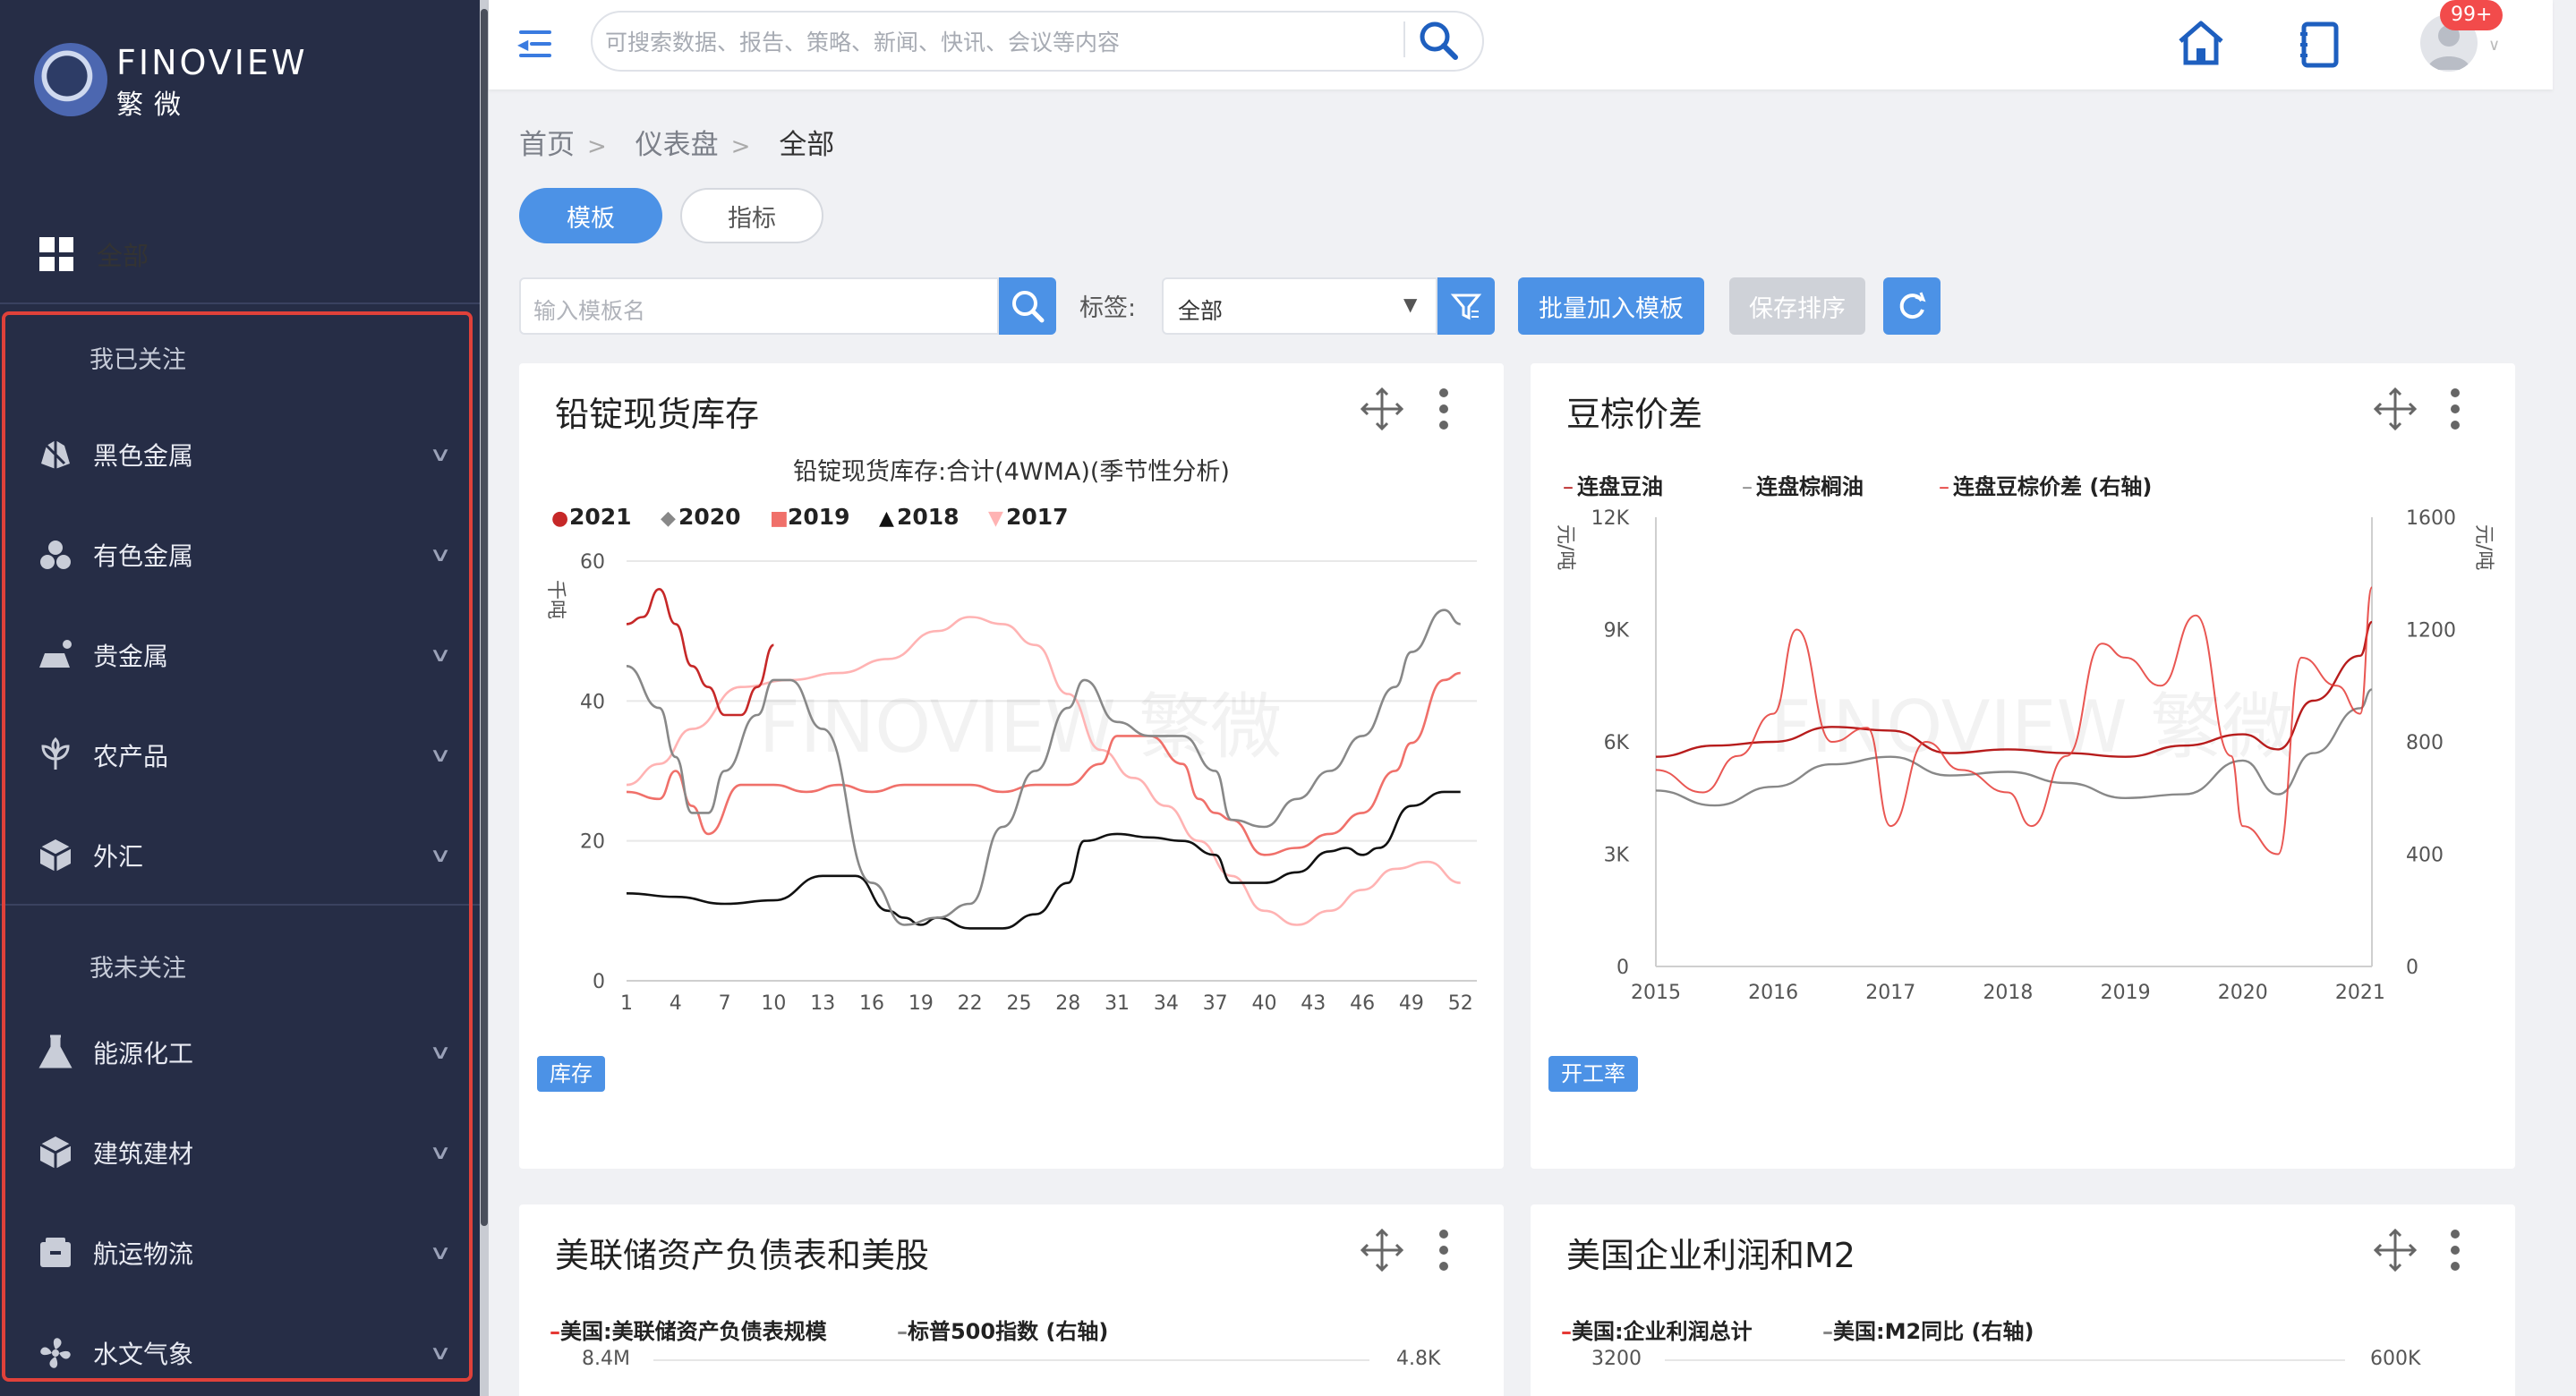  I want to click on home-icon, so click(2201, 43).